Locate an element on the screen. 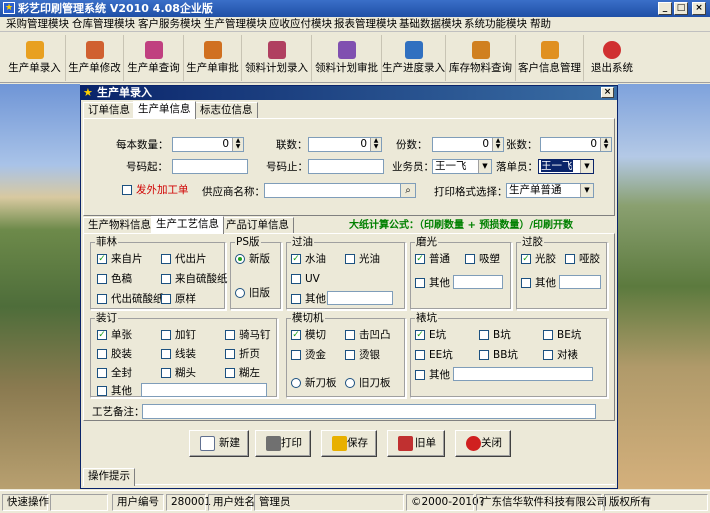 The width and height of the screenshot is (710, 513). parts-input: 0 ▲ ▼ is located at coordinates (468, 144).